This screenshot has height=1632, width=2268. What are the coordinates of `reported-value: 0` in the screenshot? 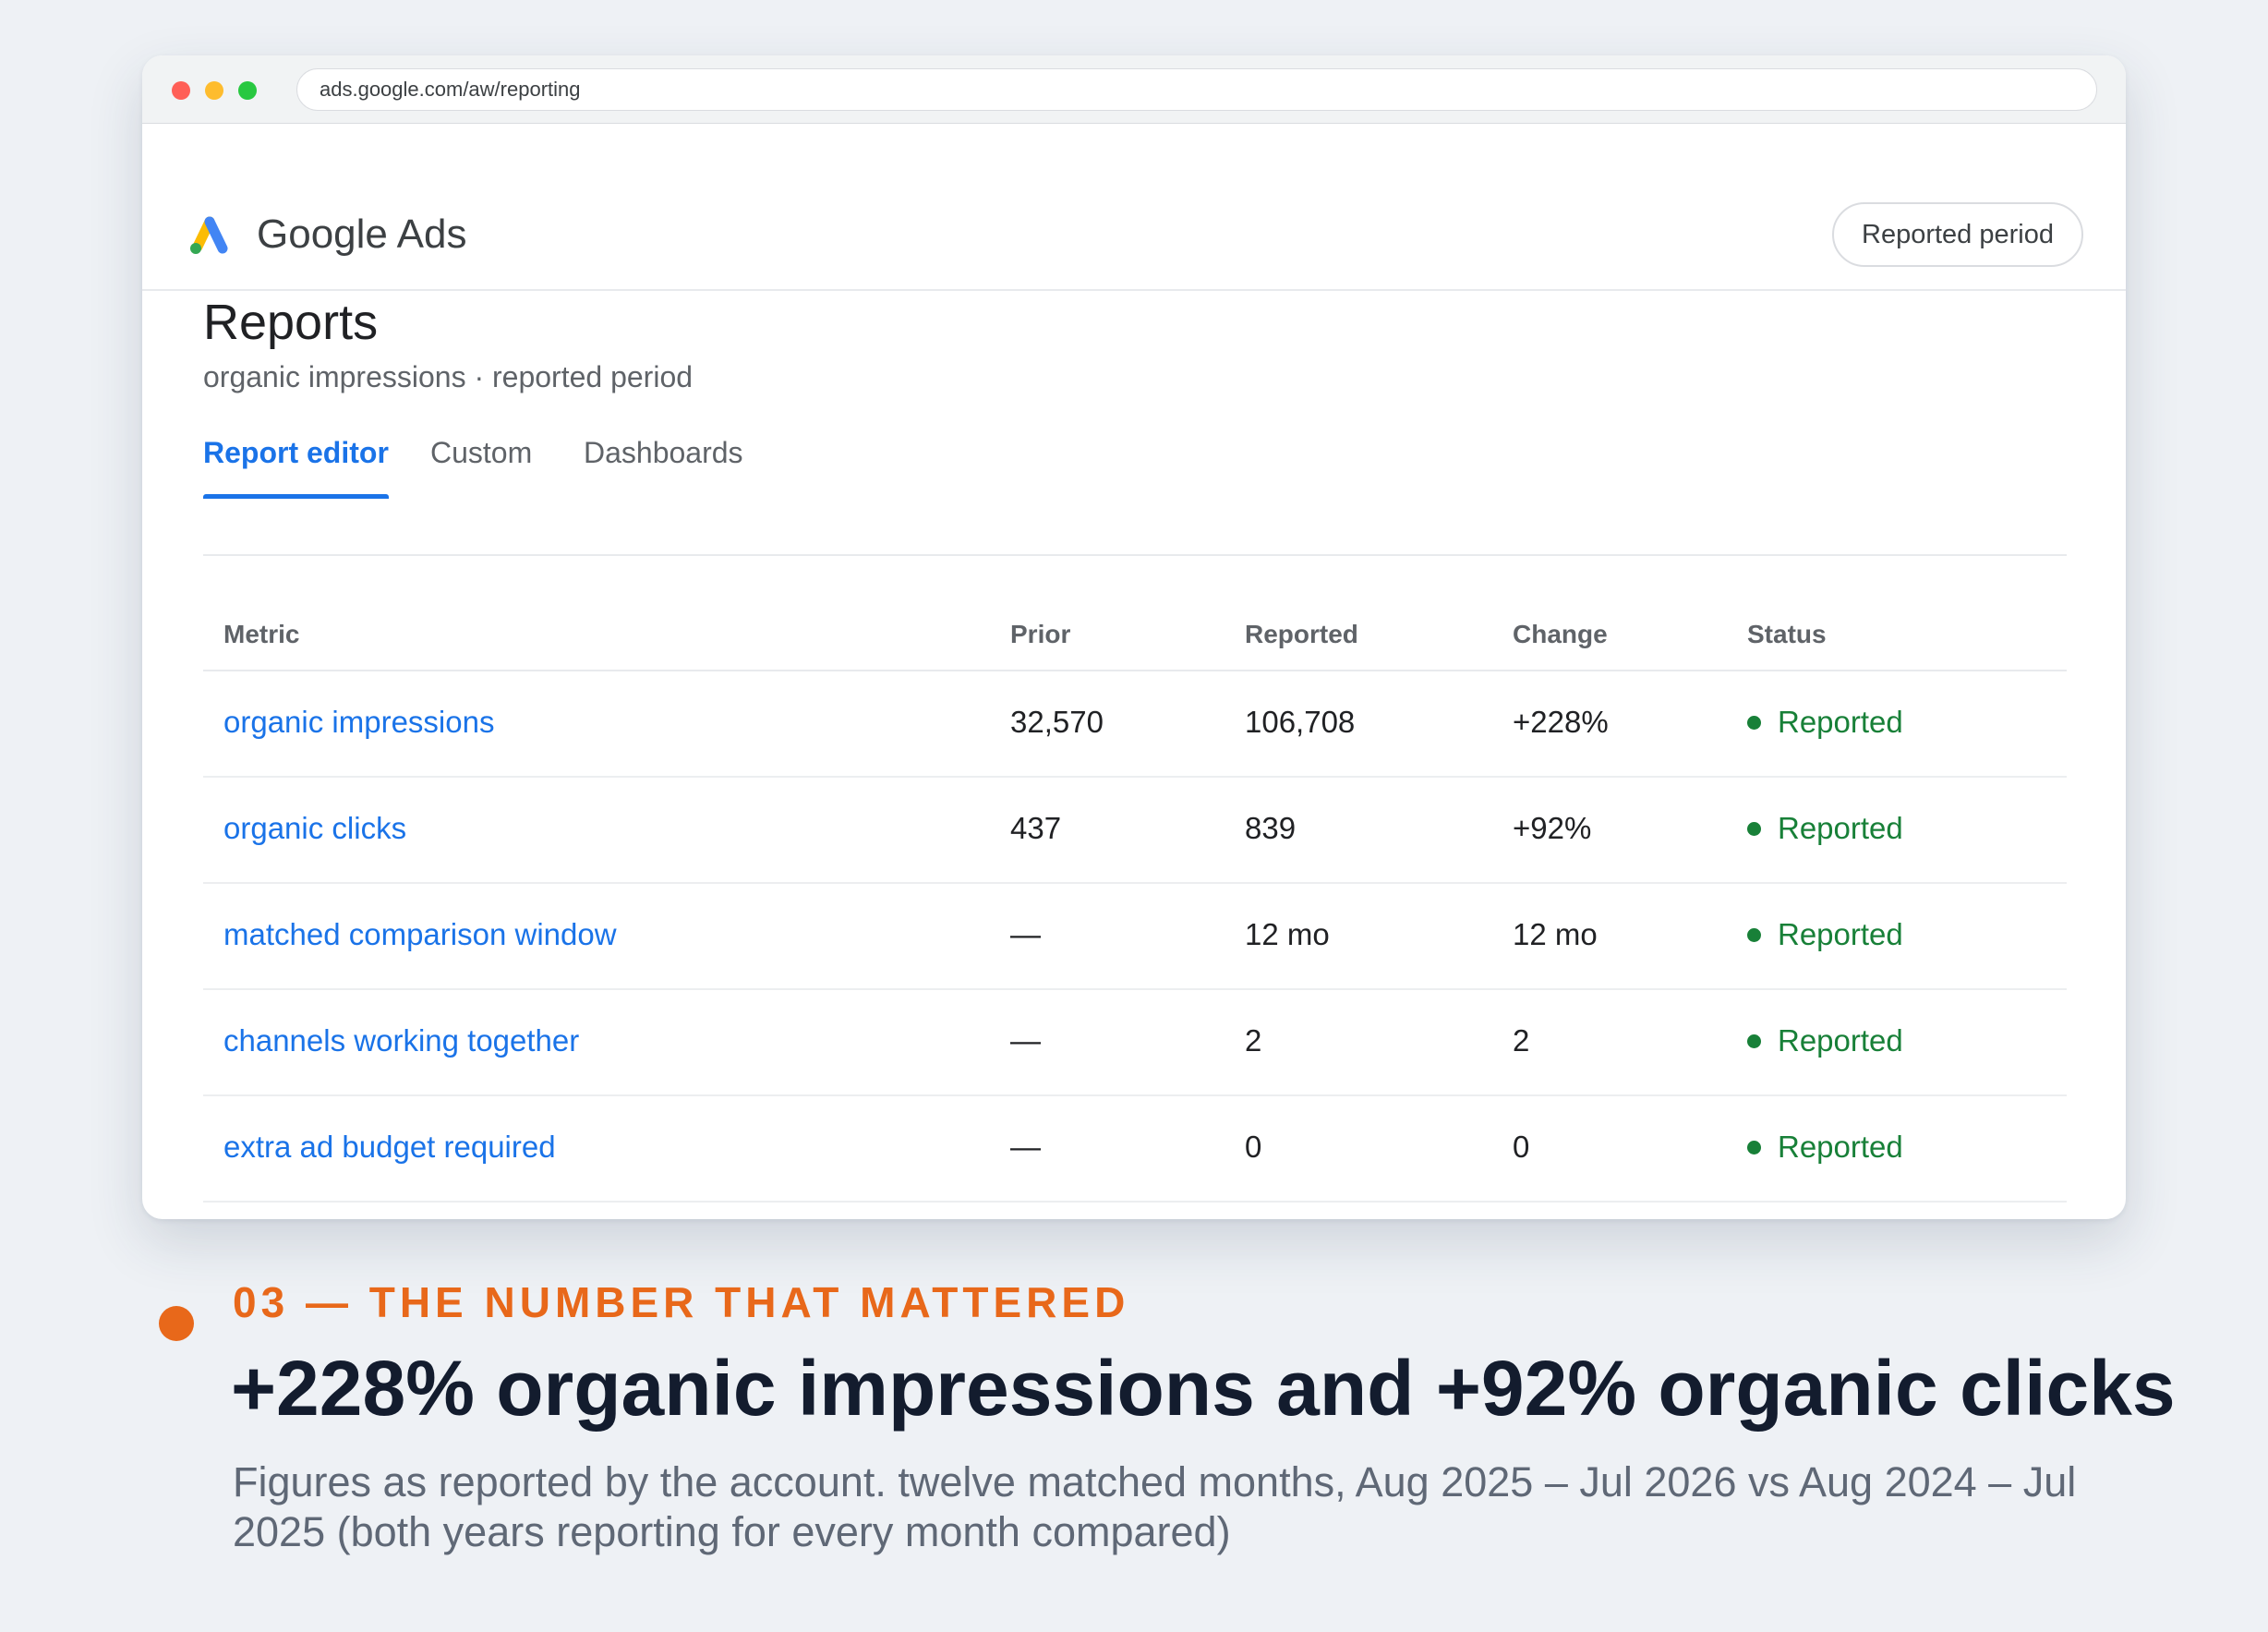 It's located at (1253, 1147).